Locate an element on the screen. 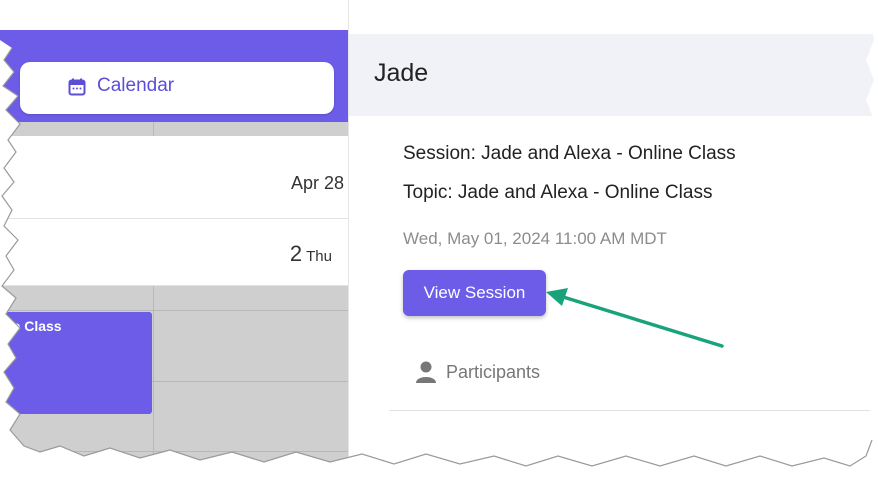  participants-link: Participants is located at coordinates (477, 372).